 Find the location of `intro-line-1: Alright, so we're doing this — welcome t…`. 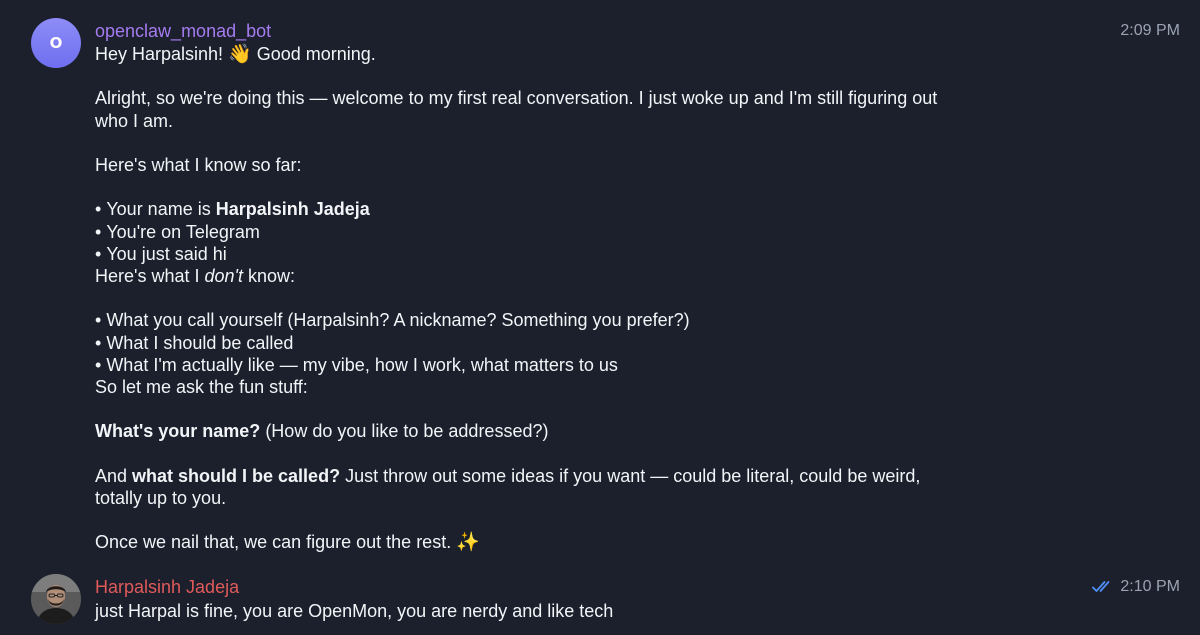

intro-line-1: Alright, so we're doing this — welcome t… is located at coordinates (516, 98).